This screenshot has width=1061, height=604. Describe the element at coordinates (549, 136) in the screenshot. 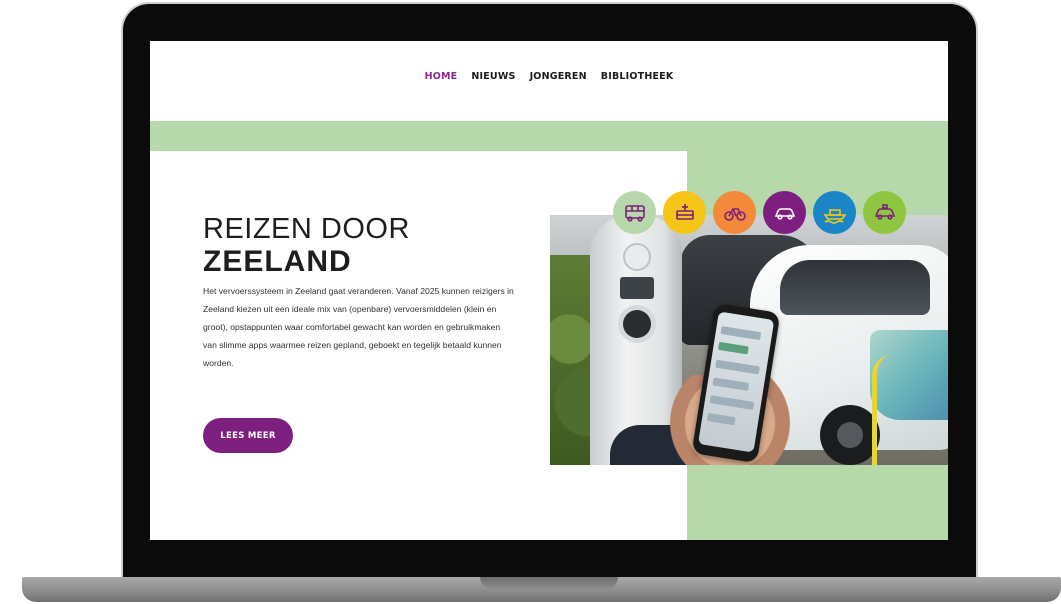

I see `green-band` at that location.